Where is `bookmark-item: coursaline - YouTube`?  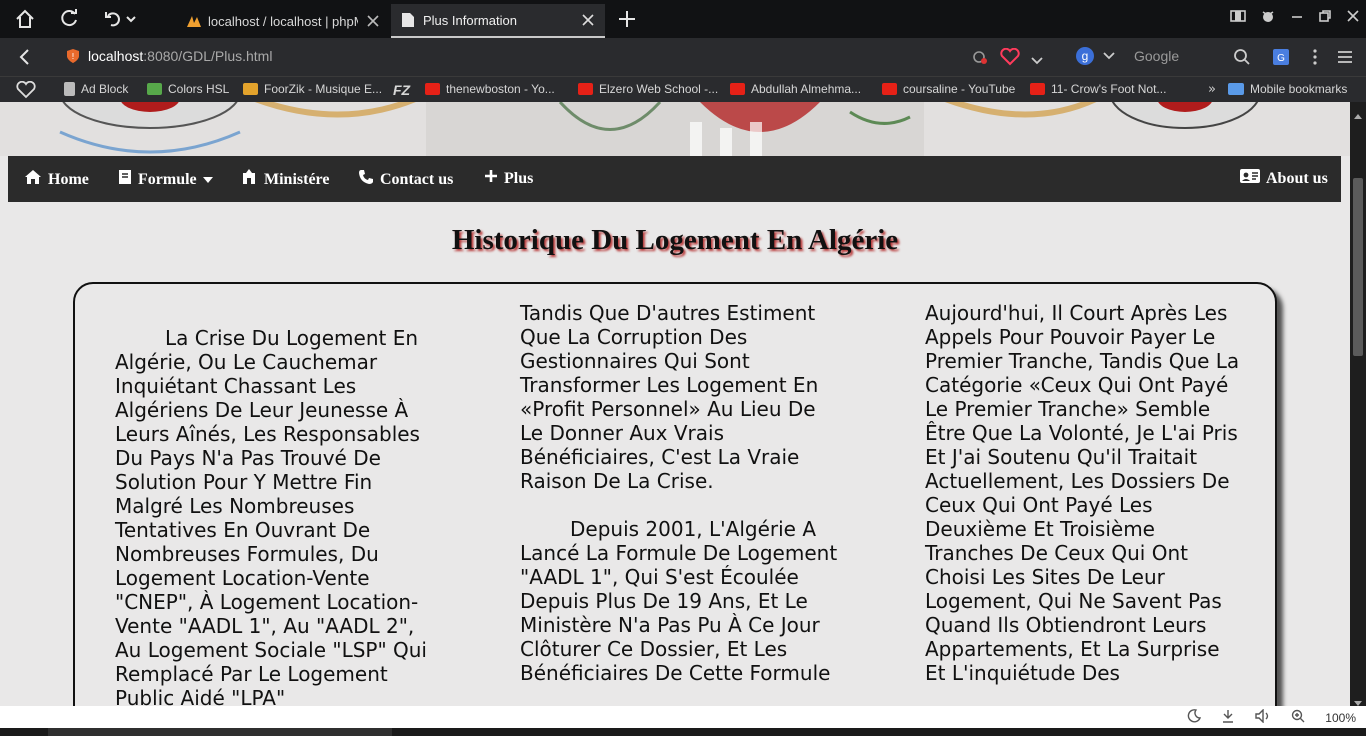 bookmark-item: coursaline - YouTube is located at coordinates (948, 89).